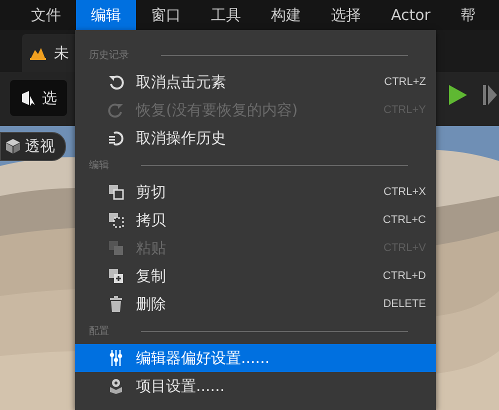 The width and height of the screenshot is (499, 410). Describe the element at coordinates (116, 304) in the screenshot. I see `trash-icon` at that location.